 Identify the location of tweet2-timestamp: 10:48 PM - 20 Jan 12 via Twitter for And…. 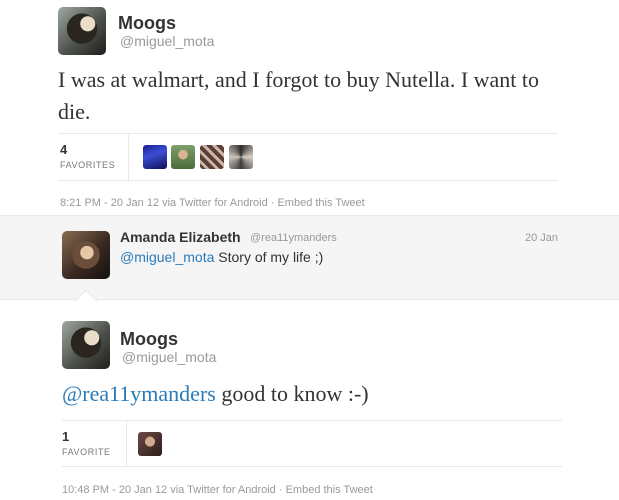
(169, 490).